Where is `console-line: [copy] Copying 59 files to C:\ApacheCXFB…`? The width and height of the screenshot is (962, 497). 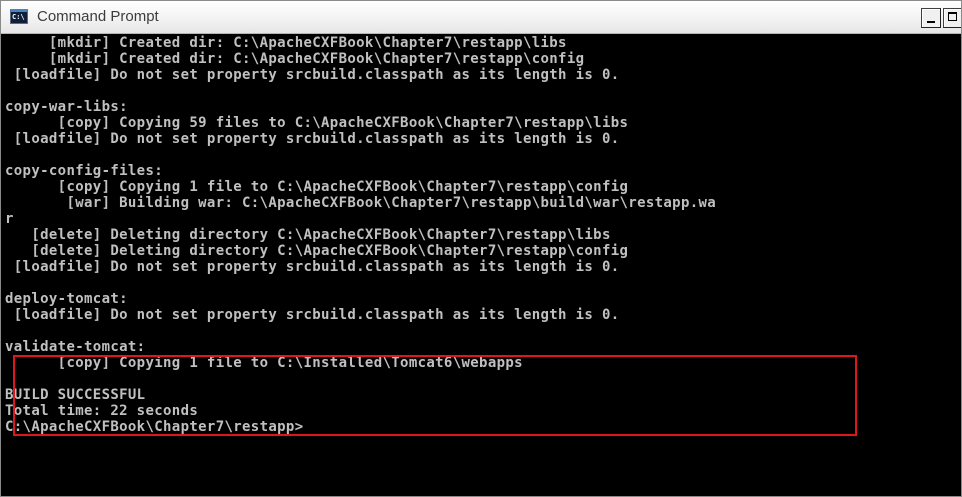
console-line: [copy] Copying 59 files to C:\ApacheCXFB… is located at coordinates (317, 123).